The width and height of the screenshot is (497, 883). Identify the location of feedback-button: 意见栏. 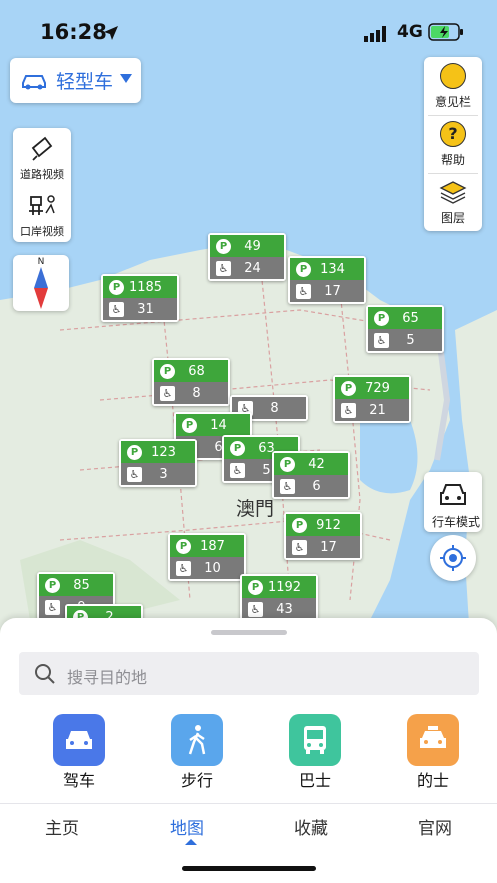
(453, 86).